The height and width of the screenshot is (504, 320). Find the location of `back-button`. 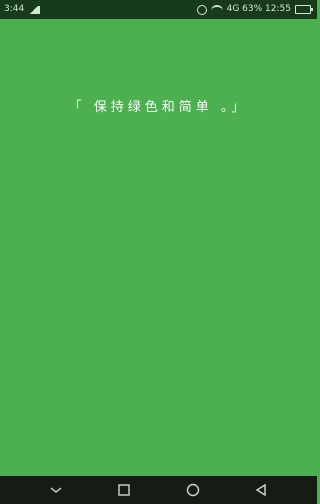

back-button is located at coordinates (261, 490).